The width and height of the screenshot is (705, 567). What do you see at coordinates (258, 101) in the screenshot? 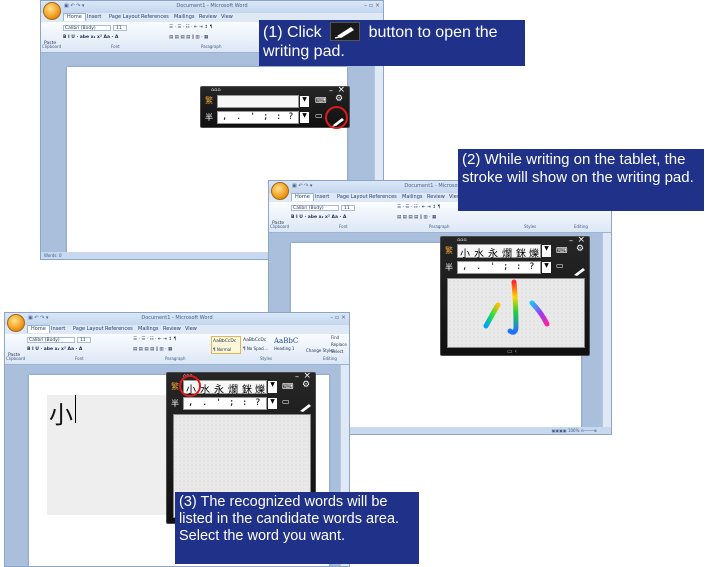
I see `candidate-words-area` at bounding box center [258, 101].